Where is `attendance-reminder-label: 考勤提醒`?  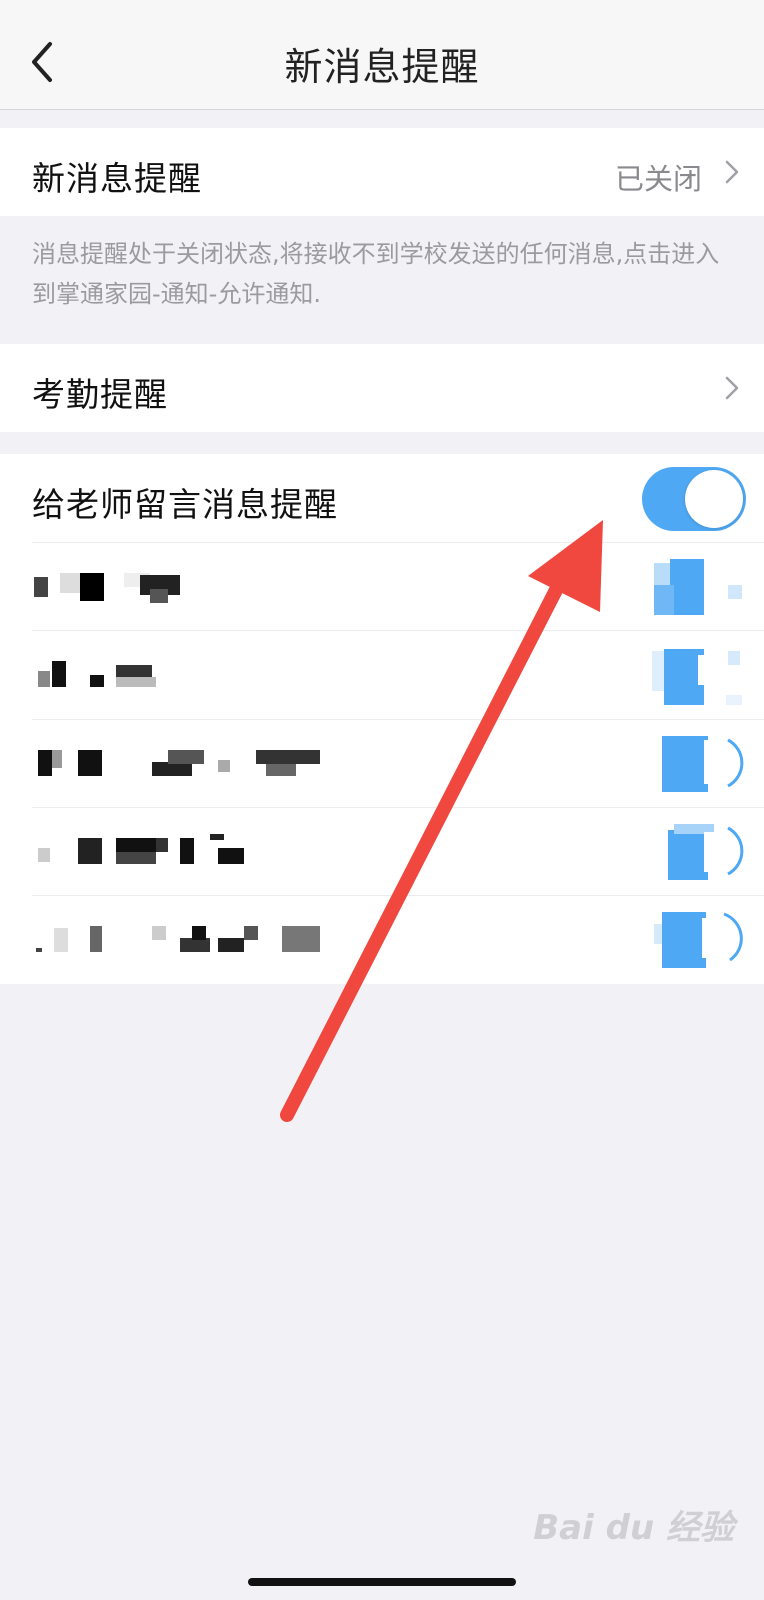
attendance-reminder-label: 考勤提醒 is located at coordinates (100, 394).